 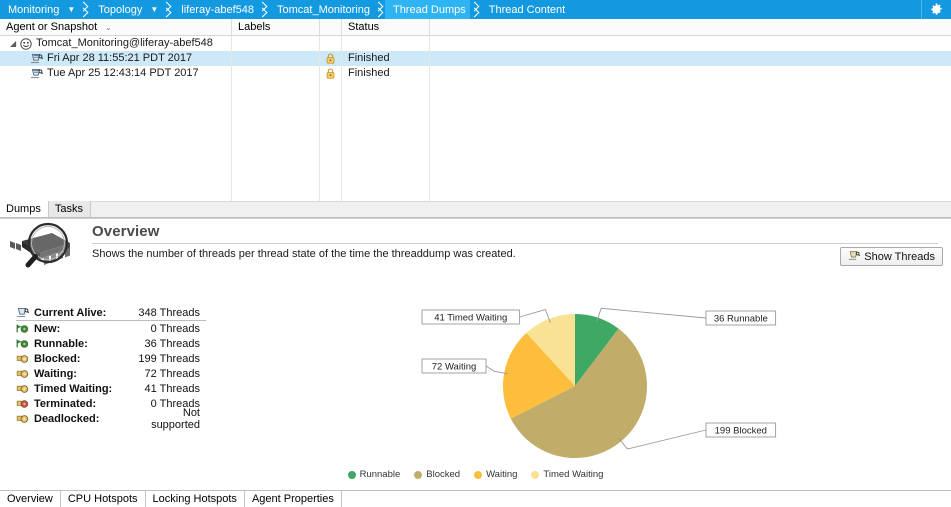 What do you see at coordinates (37, 58) in the screenshot?
I see `thread-dump-icon` at bounding box center [37, 58].